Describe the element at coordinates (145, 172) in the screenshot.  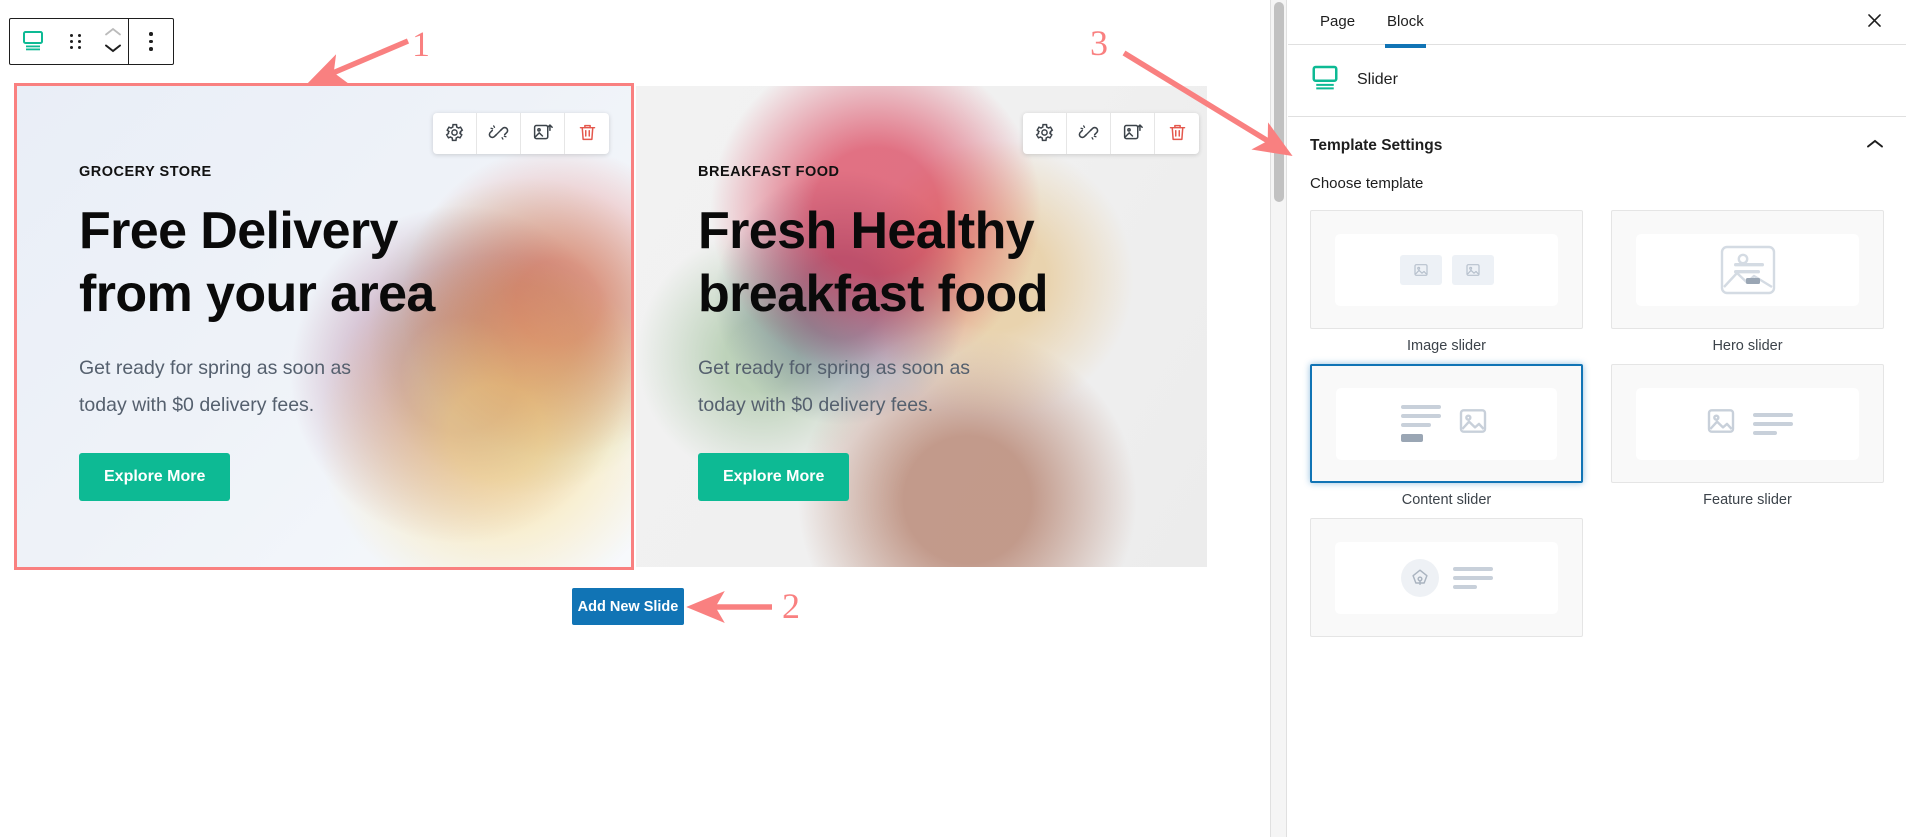
I see `slide-eyebrow: GROCERY STORE` at that location.